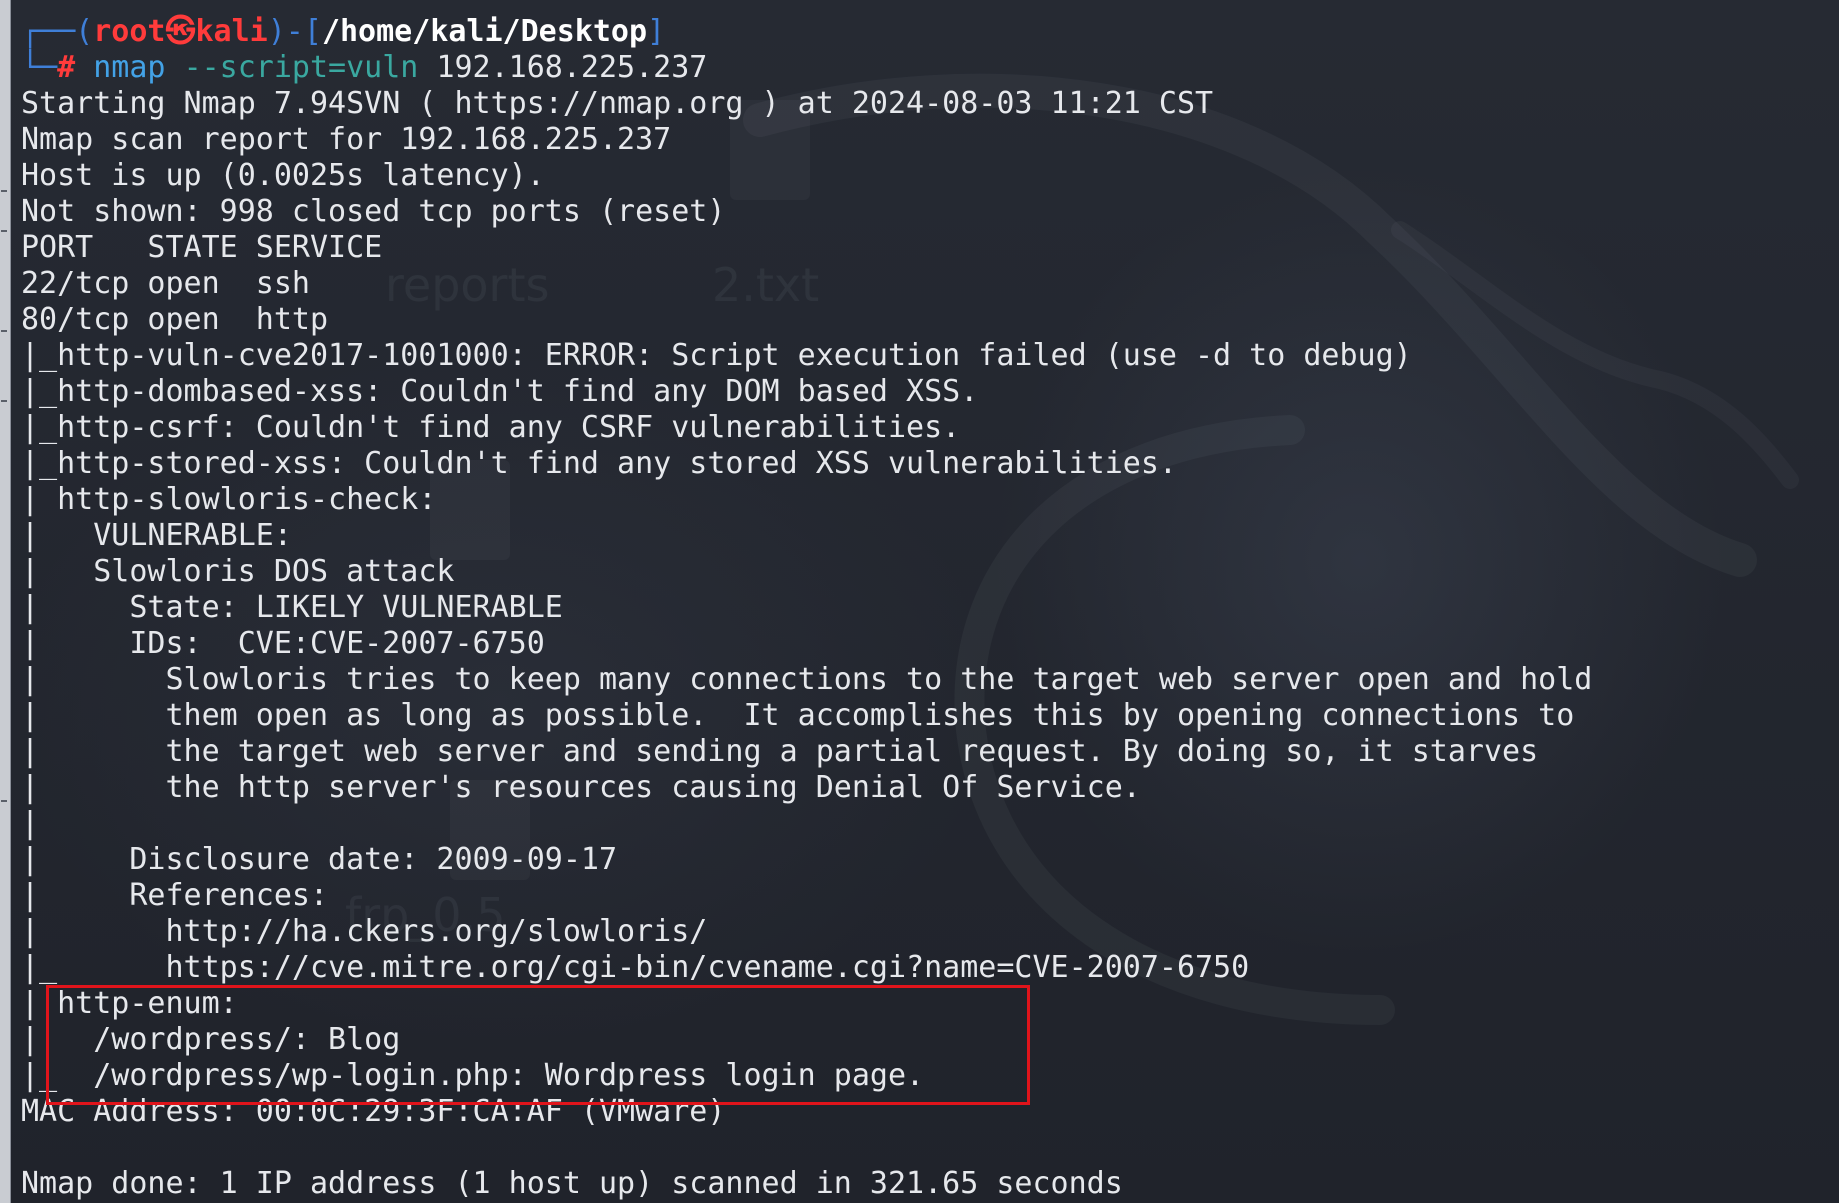  I want to click on command-name: nmap, so click(129, 67).